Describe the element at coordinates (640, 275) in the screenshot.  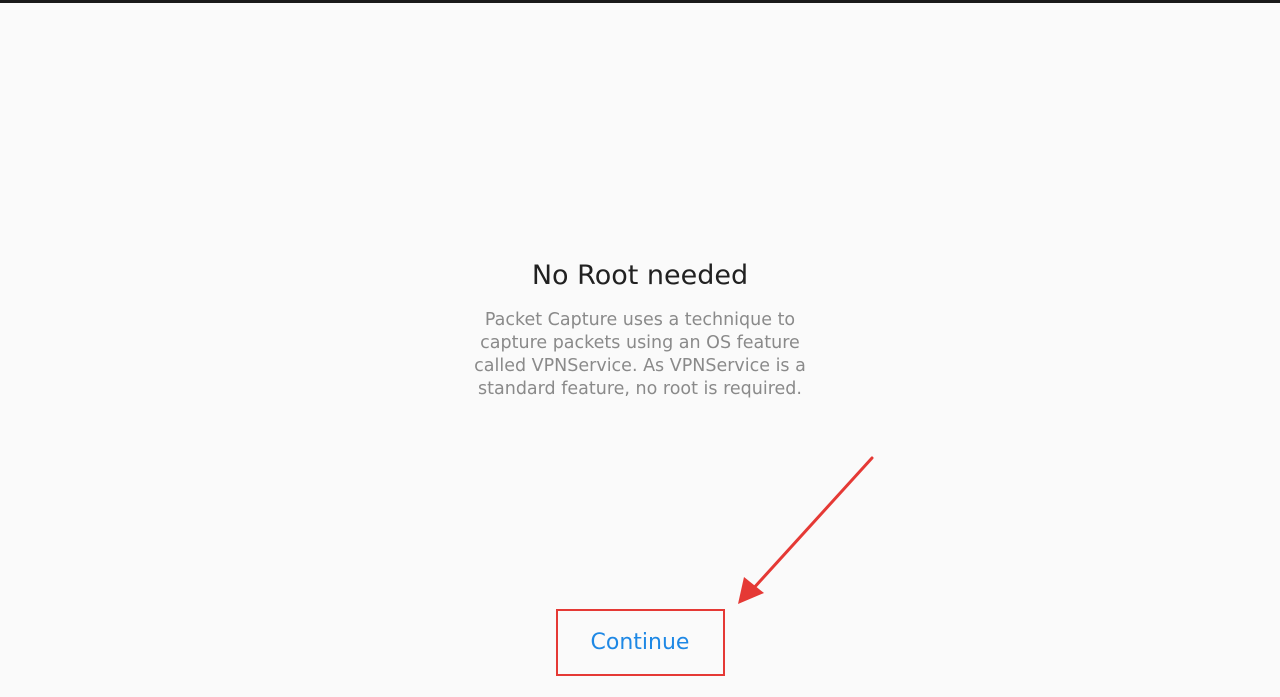
I see `page-title: No Root needed` at that location.